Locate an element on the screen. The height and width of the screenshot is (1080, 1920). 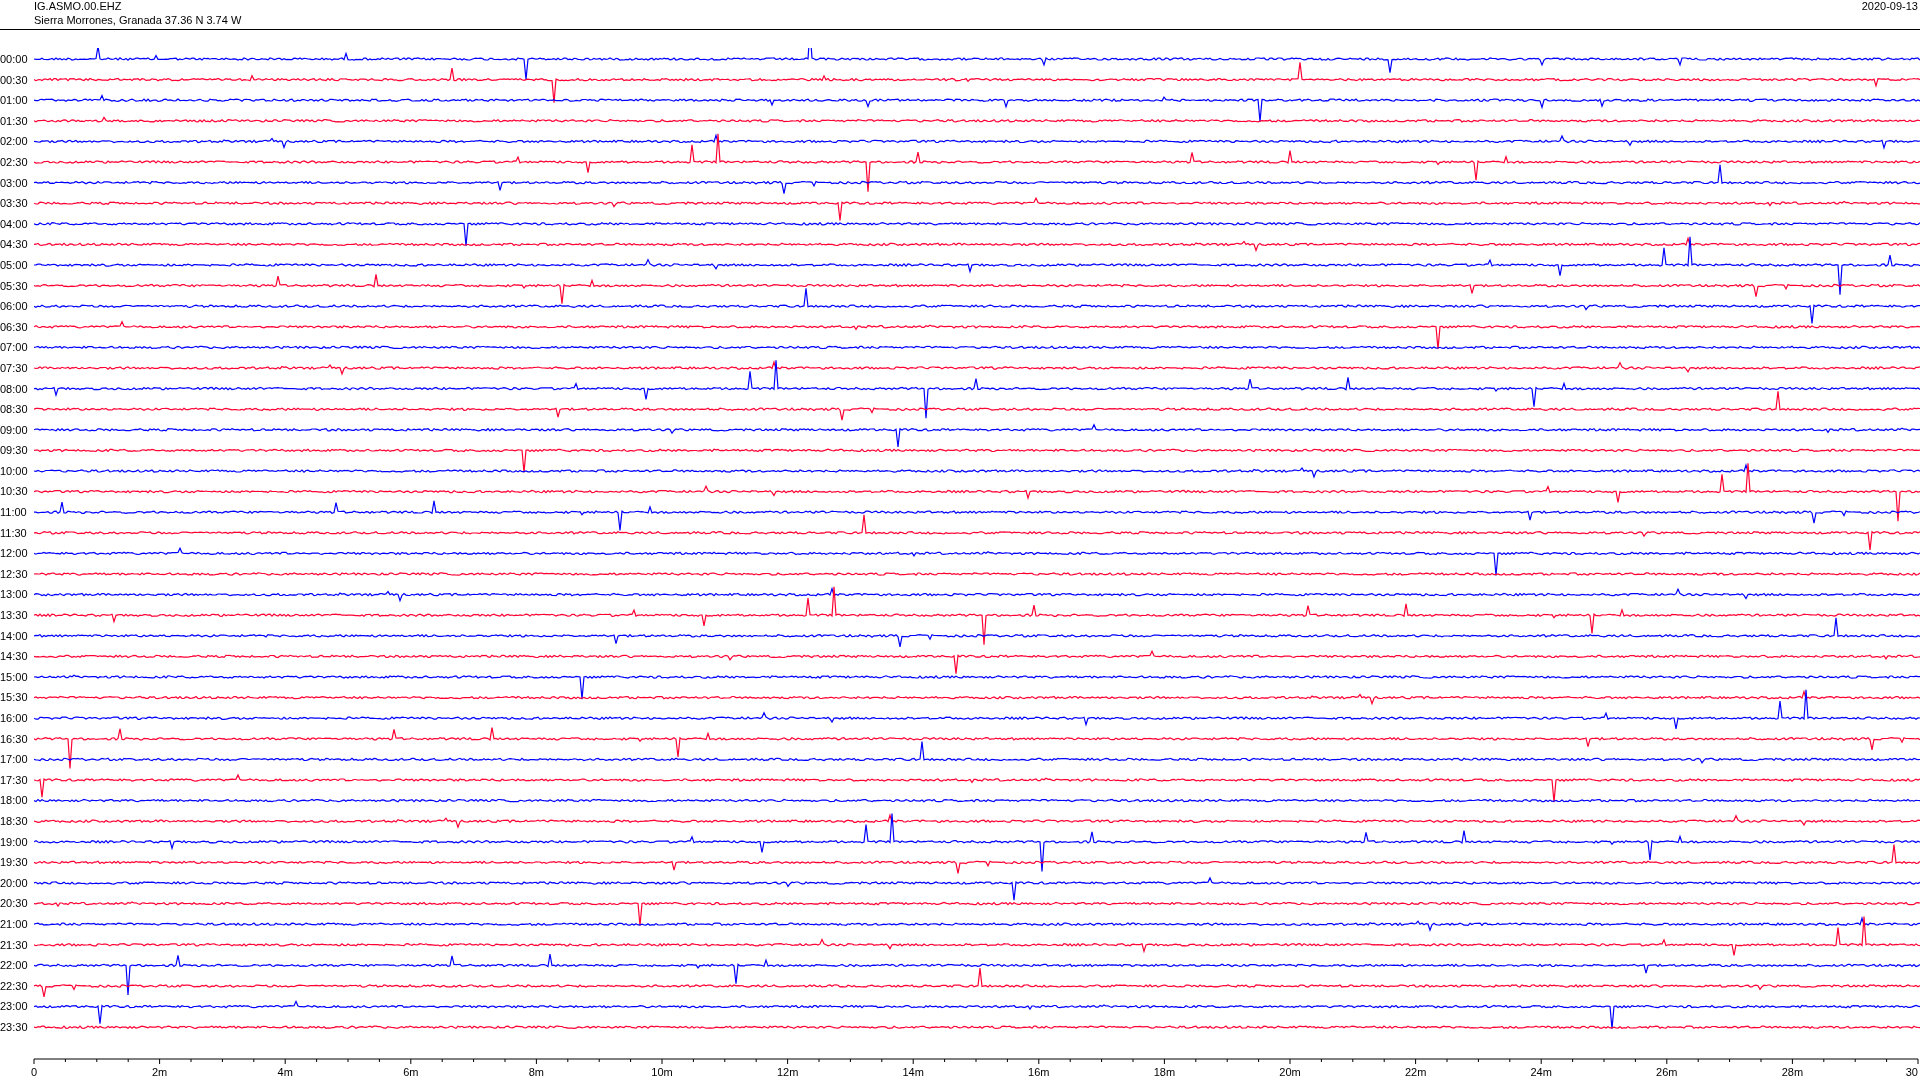
trace-time-label: 05:00 is located at coordinates (14, 265).